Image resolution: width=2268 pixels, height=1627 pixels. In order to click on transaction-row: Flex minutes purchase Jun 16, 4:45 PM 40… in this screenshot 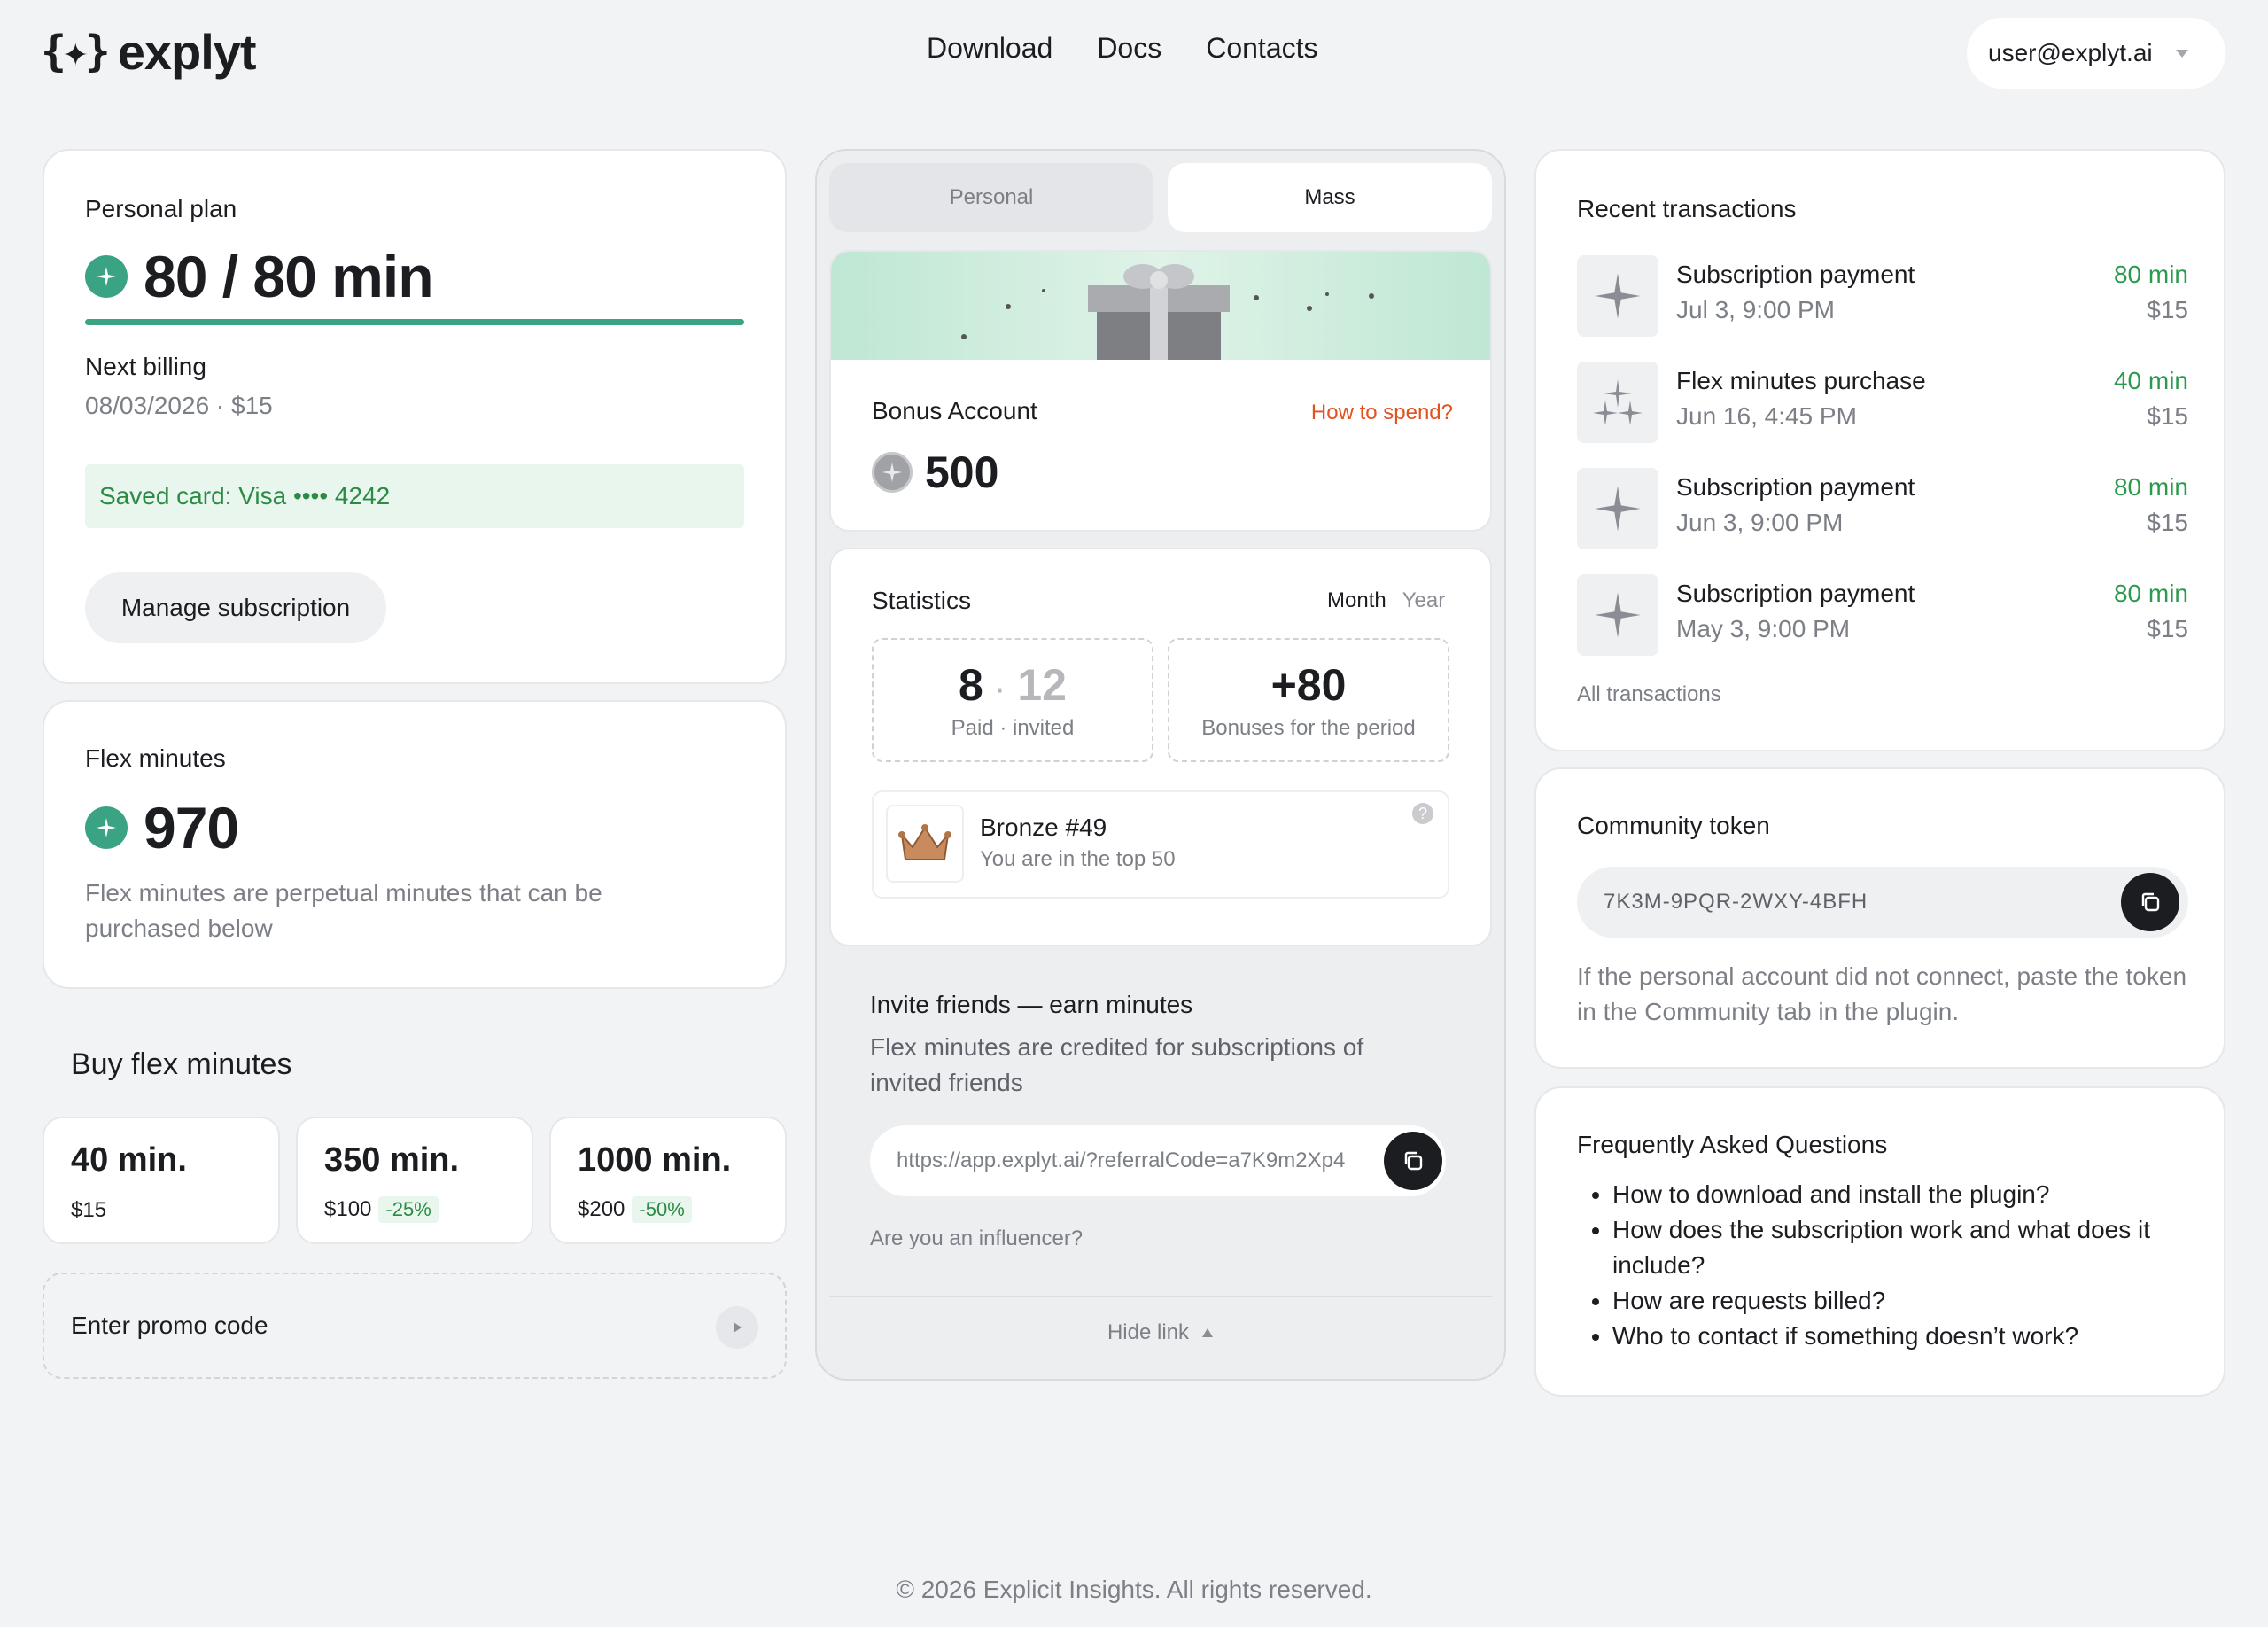, I will do `click(1883, 404)`.